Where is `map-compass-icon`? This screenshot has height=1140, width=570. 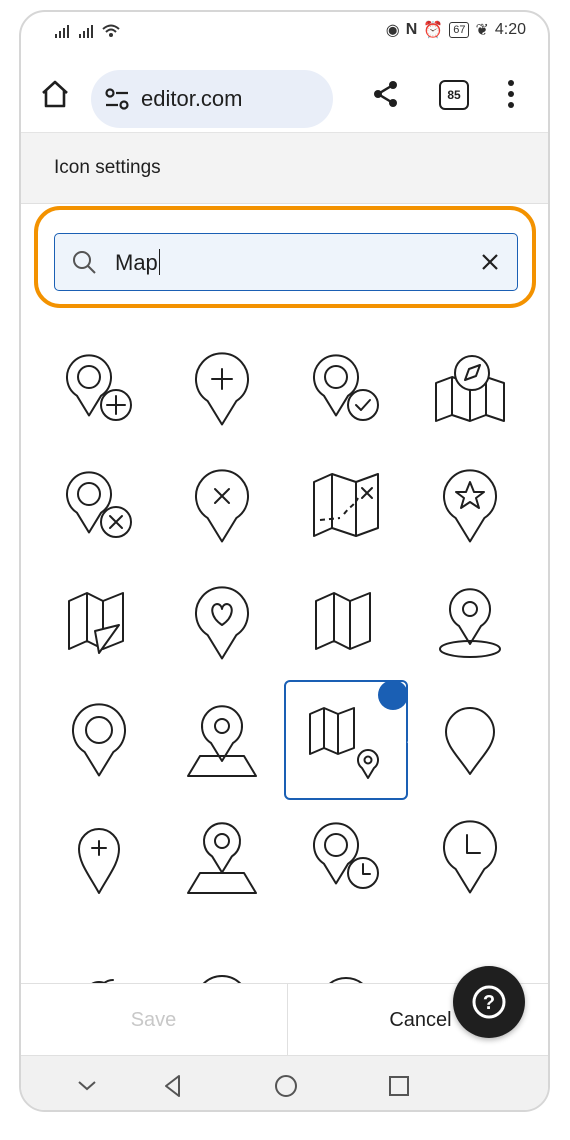 map-compass-icon is located at coordinates (470, 388).